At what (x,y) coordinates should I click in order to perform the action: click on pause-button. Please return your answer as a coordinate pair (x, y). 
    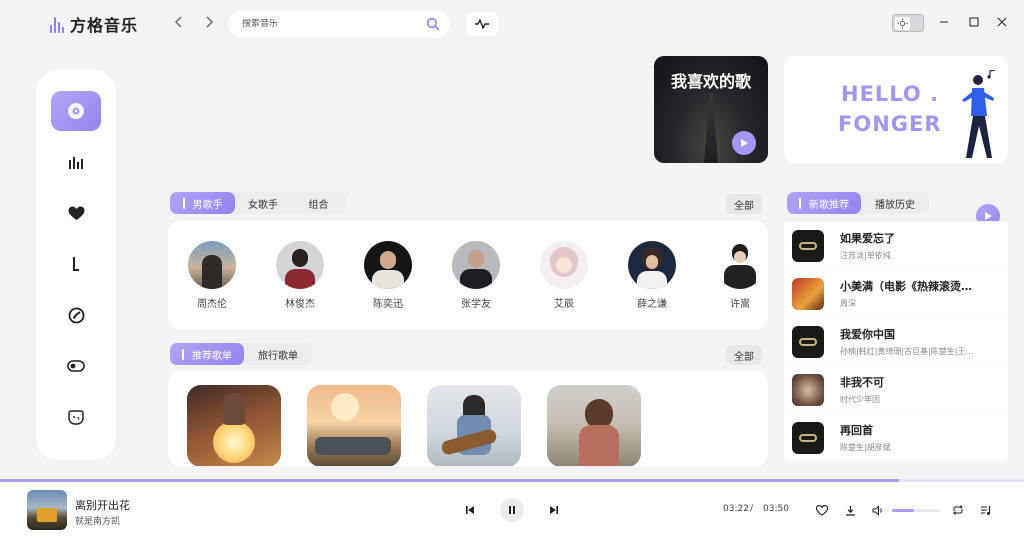
    Looking at the image, I should click on (512, 510).